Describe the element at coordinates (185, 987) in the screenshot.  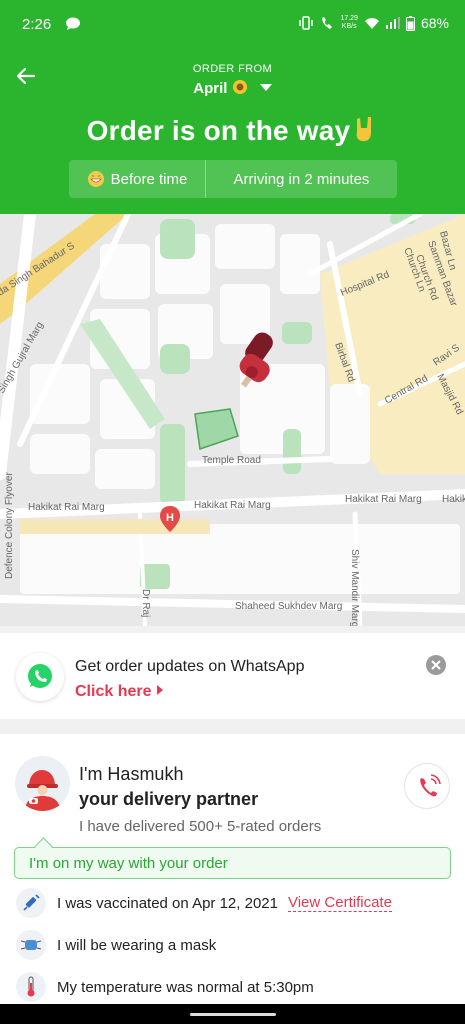
I see `temperature-text: My temperature was normal at 5:30pm` at that location.